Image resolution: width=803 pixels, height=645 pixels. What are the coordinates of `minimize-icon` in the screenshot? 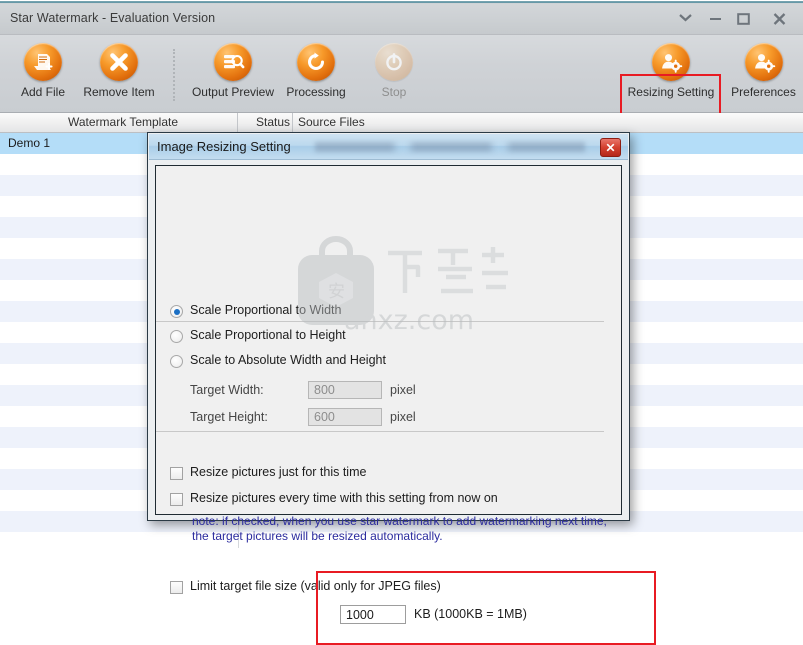 It's located at (715, 19).